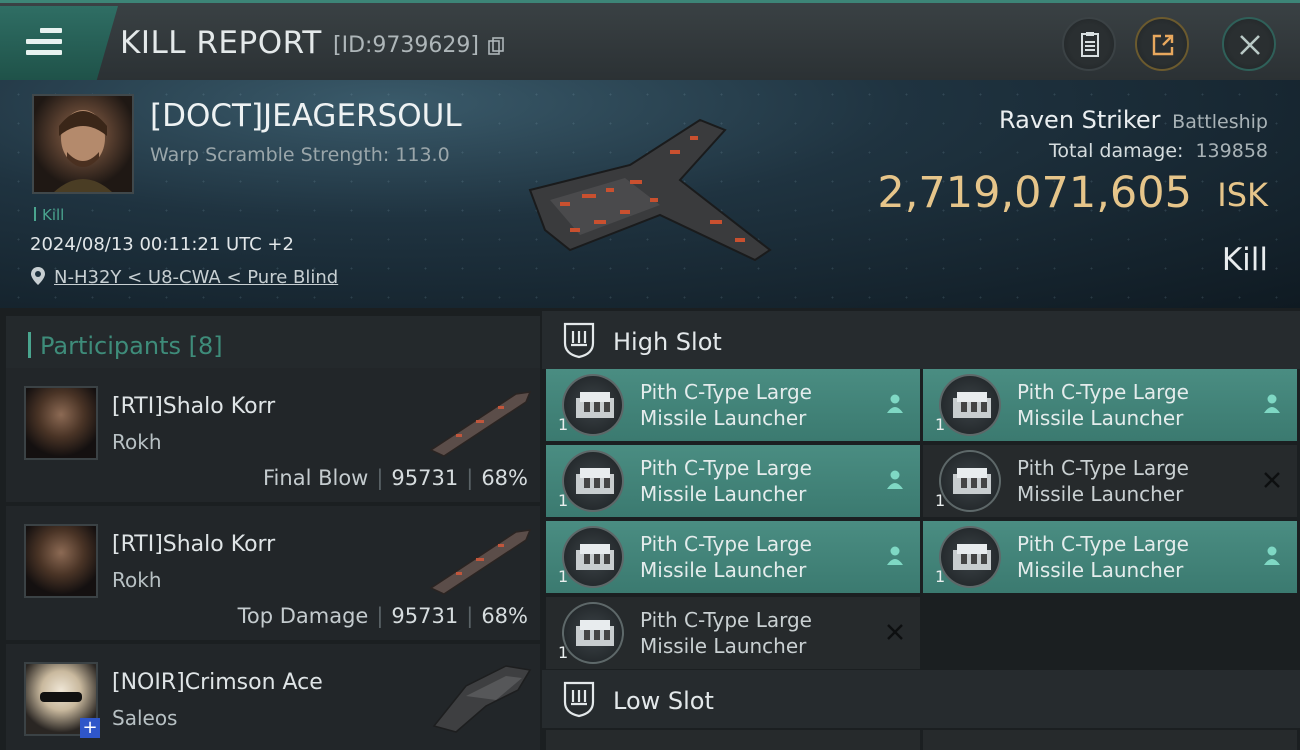 This screenshot has width=1300, height=750. I want to click on location-pin-icon, so click(38, 276).